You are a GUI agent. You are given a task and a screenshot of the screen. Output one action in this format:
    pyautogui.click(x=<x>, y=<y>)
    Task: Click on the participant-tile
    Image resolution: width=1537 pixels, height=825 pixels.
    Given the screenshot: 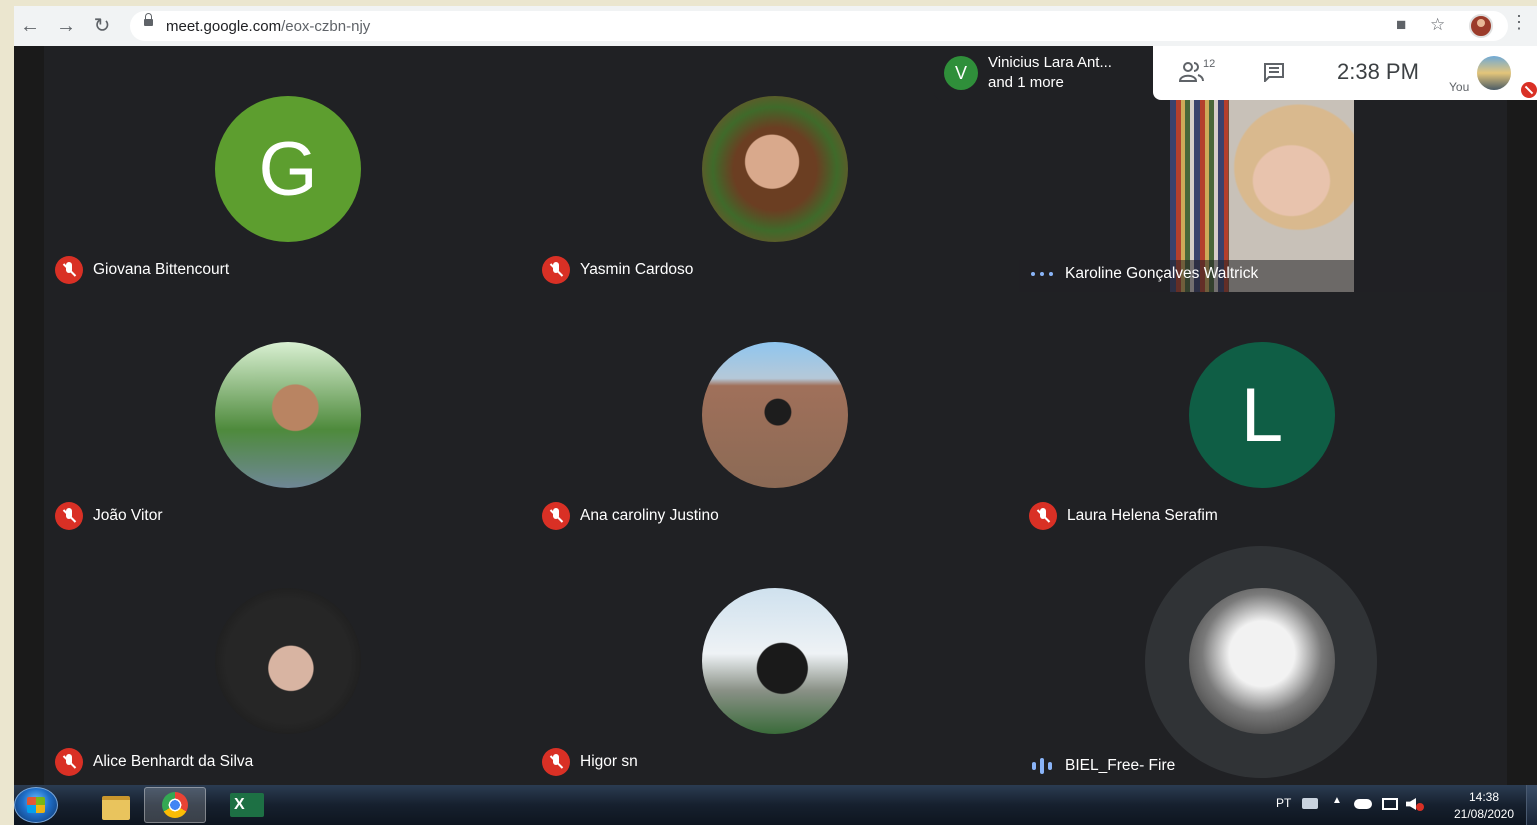 What is the action you would take?
    pyautogui.click(x=1262, y=661)
    